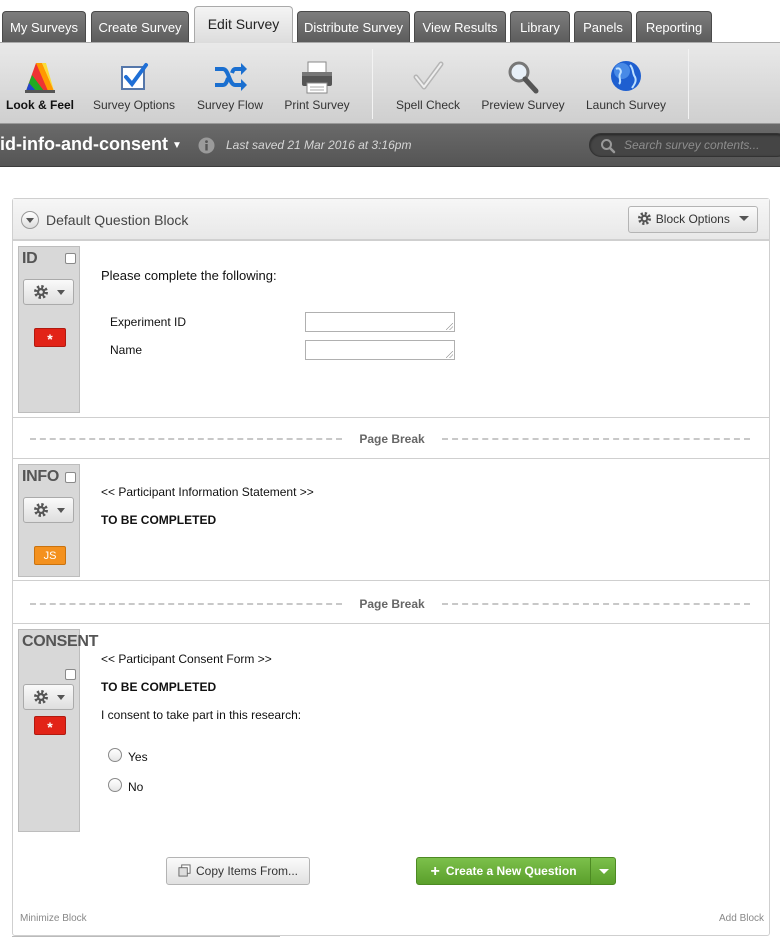  Describe the element at coordinates (140, 26) in the screenshot. I see `tab-create-survey: Create Survey` at that location.